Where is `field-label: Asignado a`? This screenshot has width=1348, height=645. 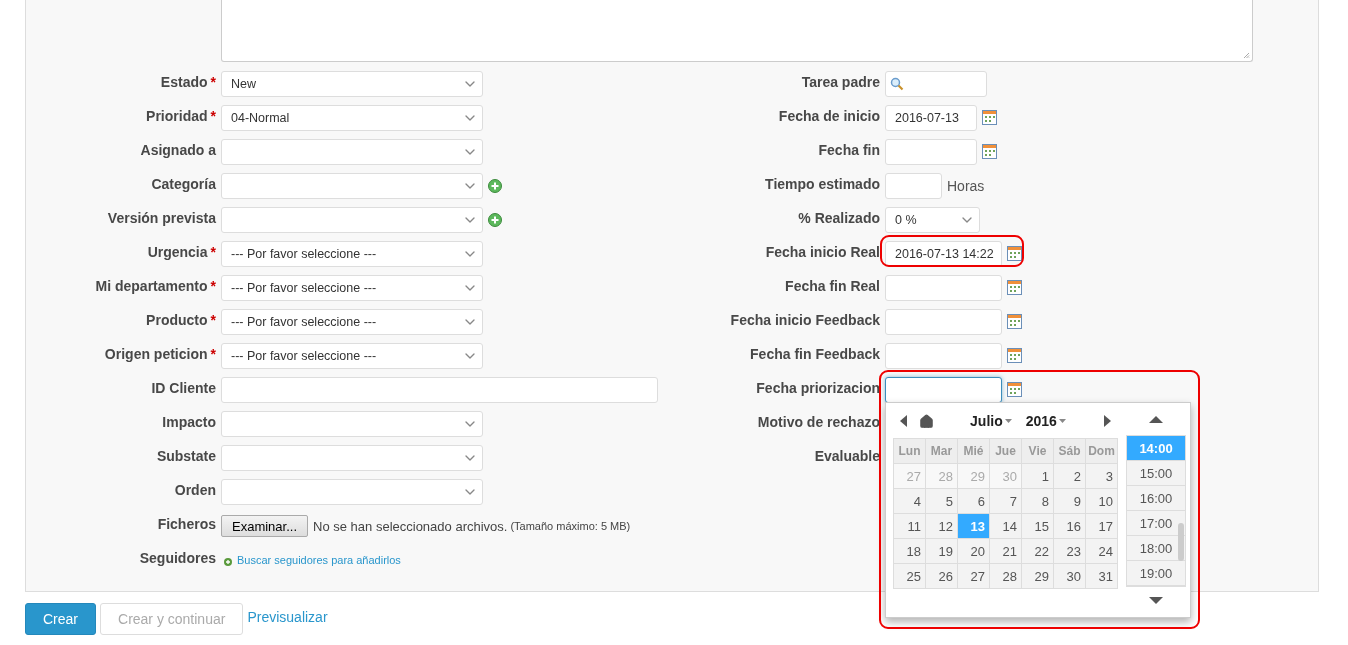
field-label: Asignado a is located at coordinates (177, 149).